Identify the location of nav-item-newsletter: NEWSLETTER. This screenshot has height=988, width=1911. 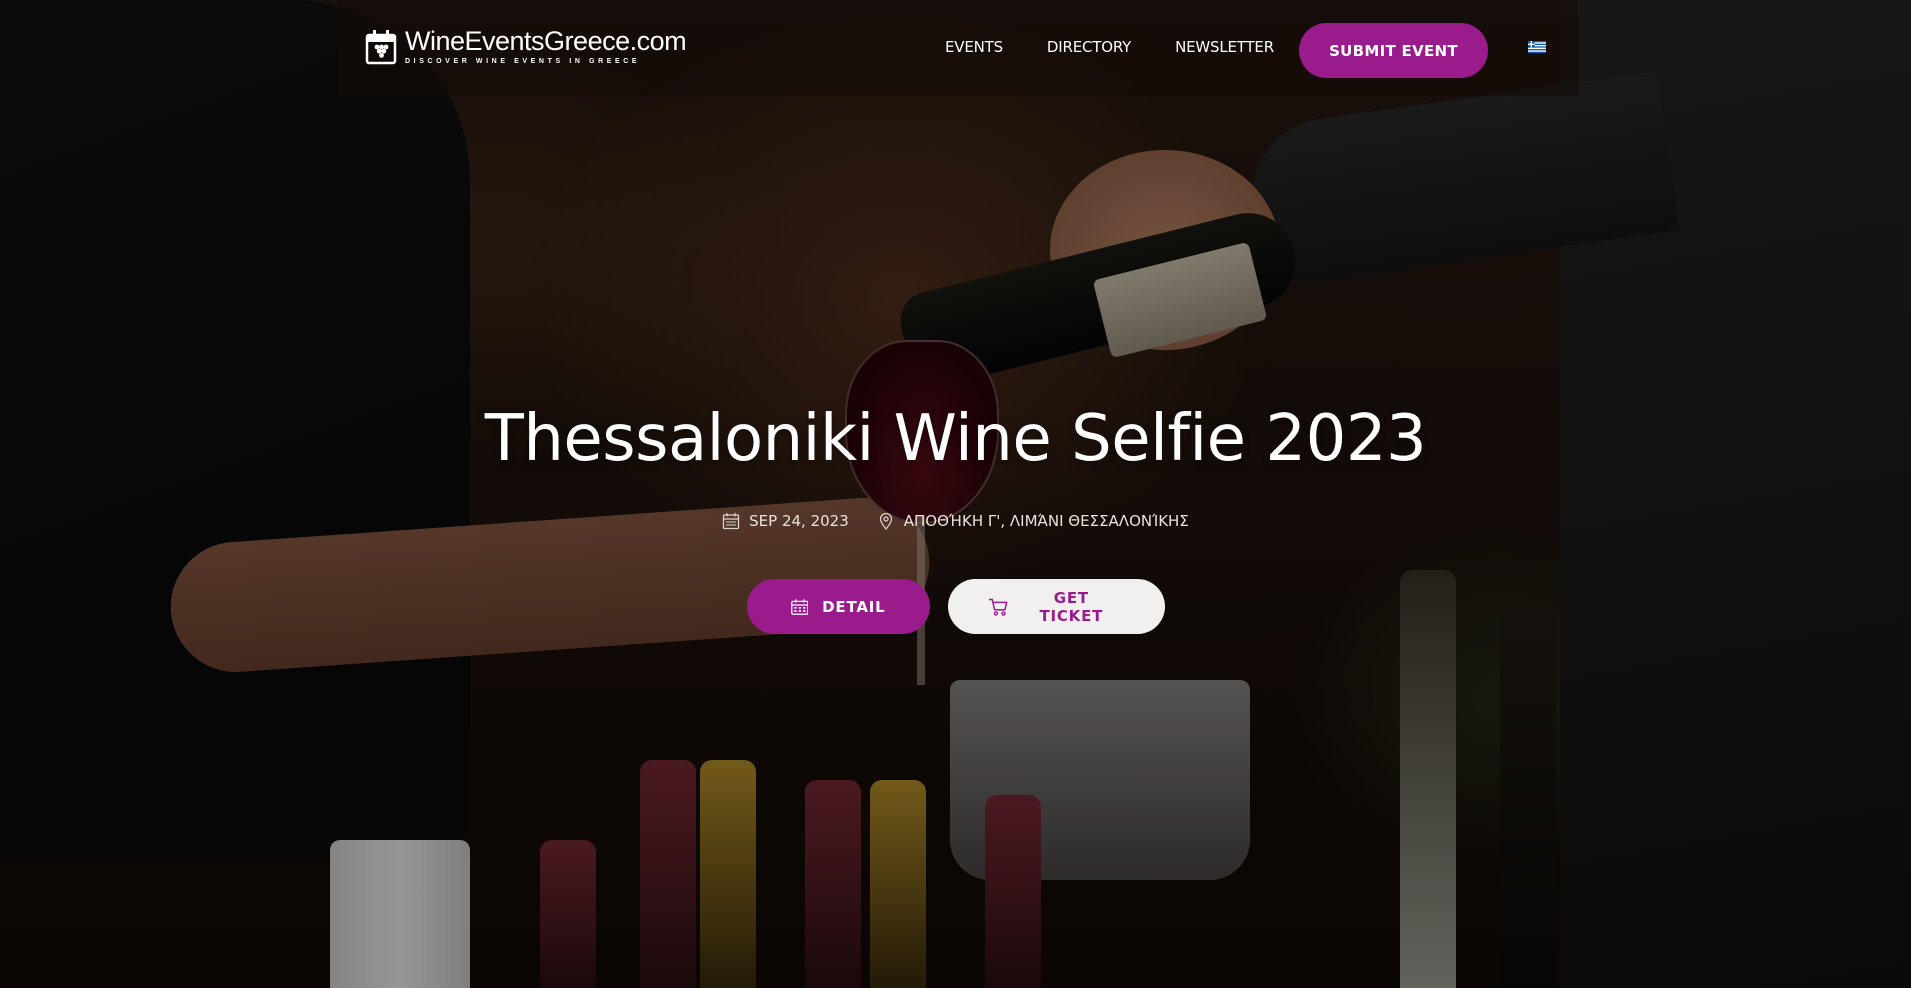
(1224, 47).